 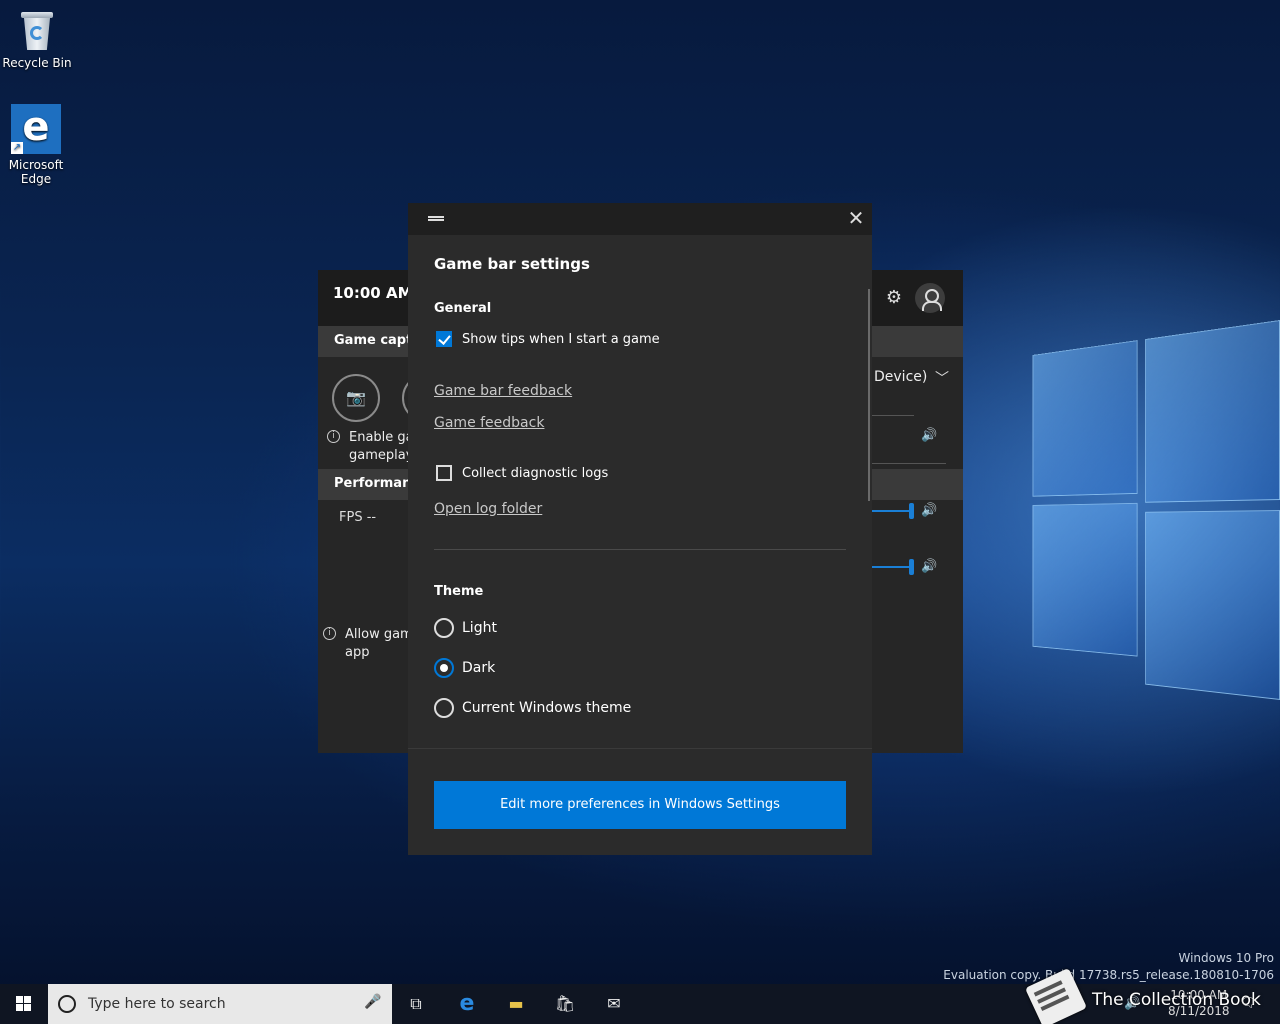 I want to click on microphone-icon: 🎤, so click(x=372, y=1004).